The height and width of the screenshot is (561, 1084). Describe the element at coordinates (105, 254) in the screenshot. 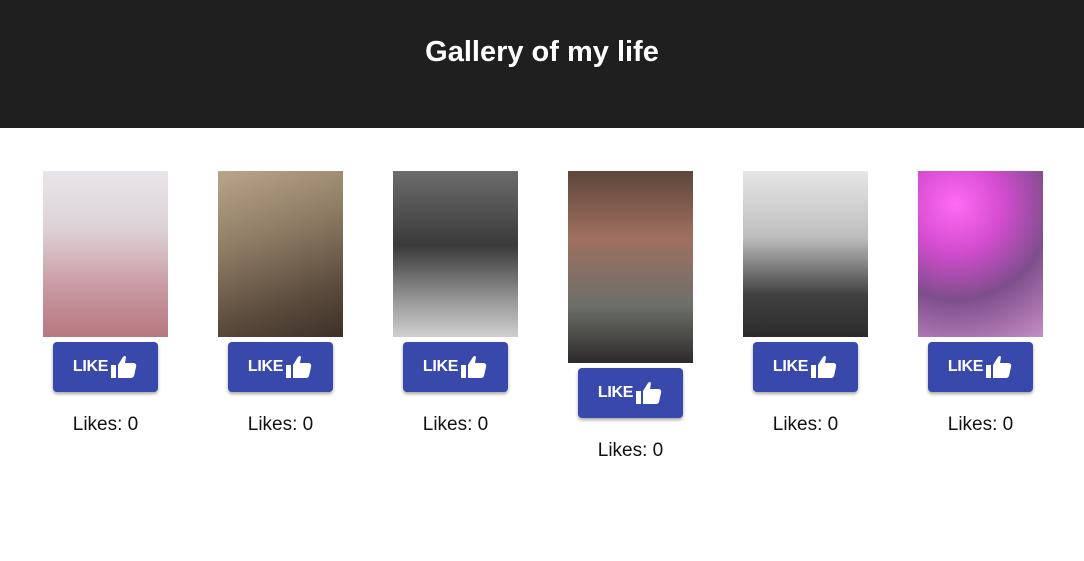

I see `couple-photo-icon` at that location.